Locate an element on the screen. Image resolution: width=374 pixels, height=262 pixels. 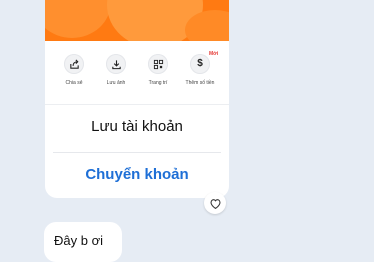
decorate-action: Trang trí is located at coordinates (158, 70).